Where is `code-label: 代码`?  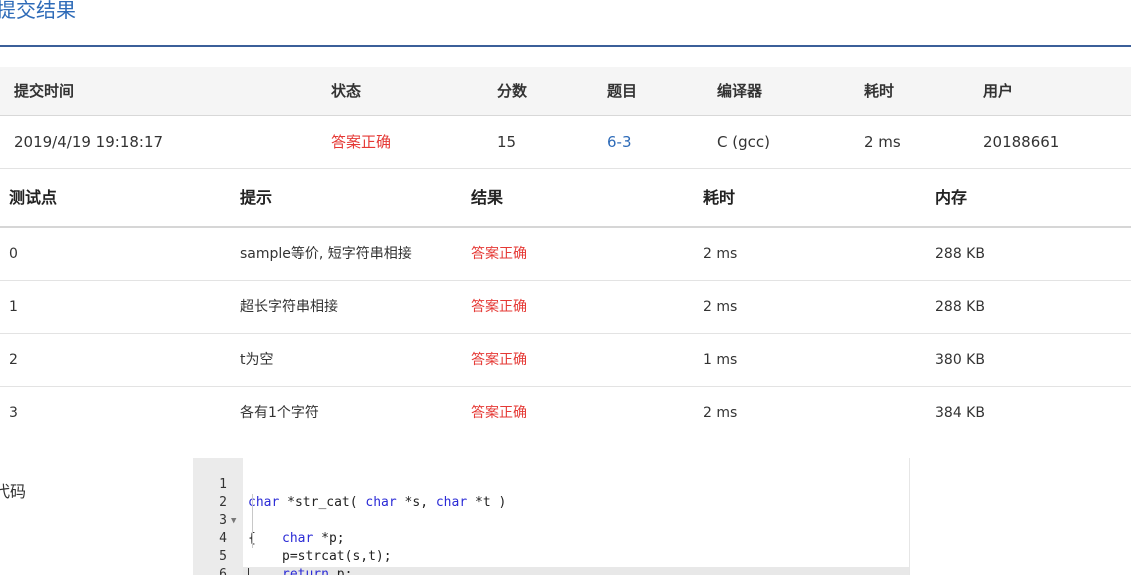
code-label: 代码 is located at coordinates (13, 491).